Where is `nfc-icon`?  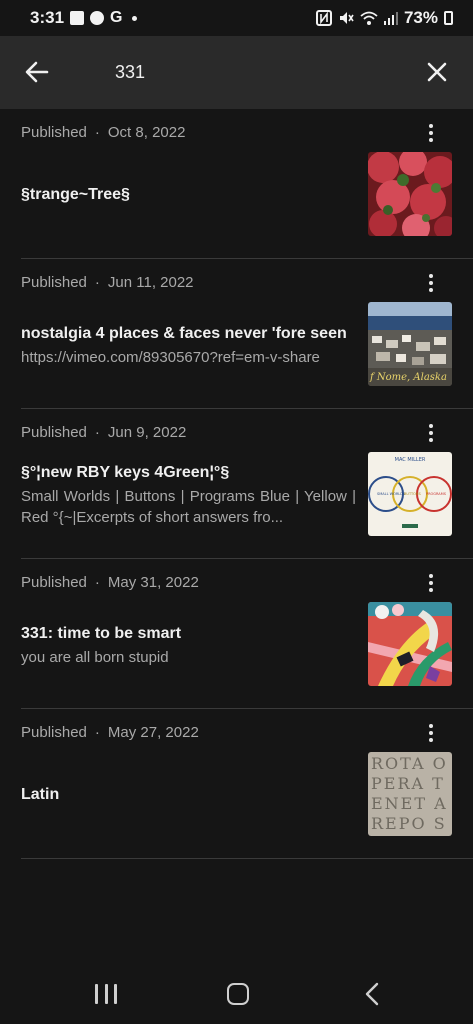
nfc-icon is located at coordinates (323, 18).